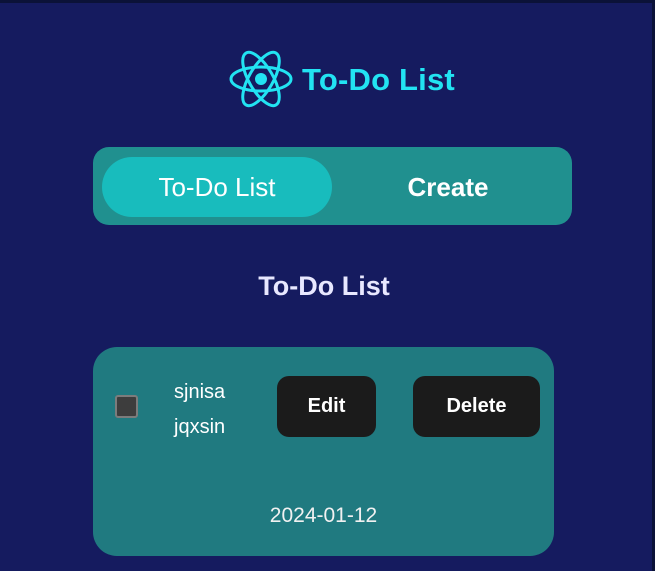 Image resolution: width=655 pixels, height=571 pixels. What do you see at coordinates (126, 406) in the screenshot?
I see `todo-complete-checkbox` at bounding box center [126, 406].